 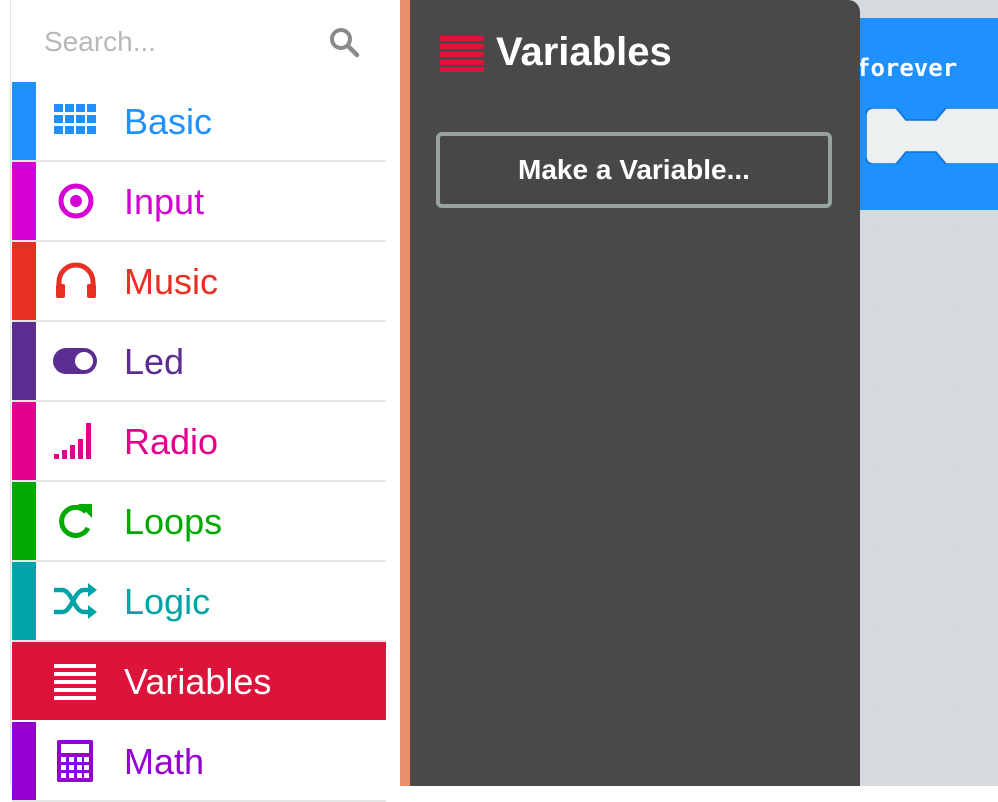 I want to click on grid-icon, so click(x=75, y=119).